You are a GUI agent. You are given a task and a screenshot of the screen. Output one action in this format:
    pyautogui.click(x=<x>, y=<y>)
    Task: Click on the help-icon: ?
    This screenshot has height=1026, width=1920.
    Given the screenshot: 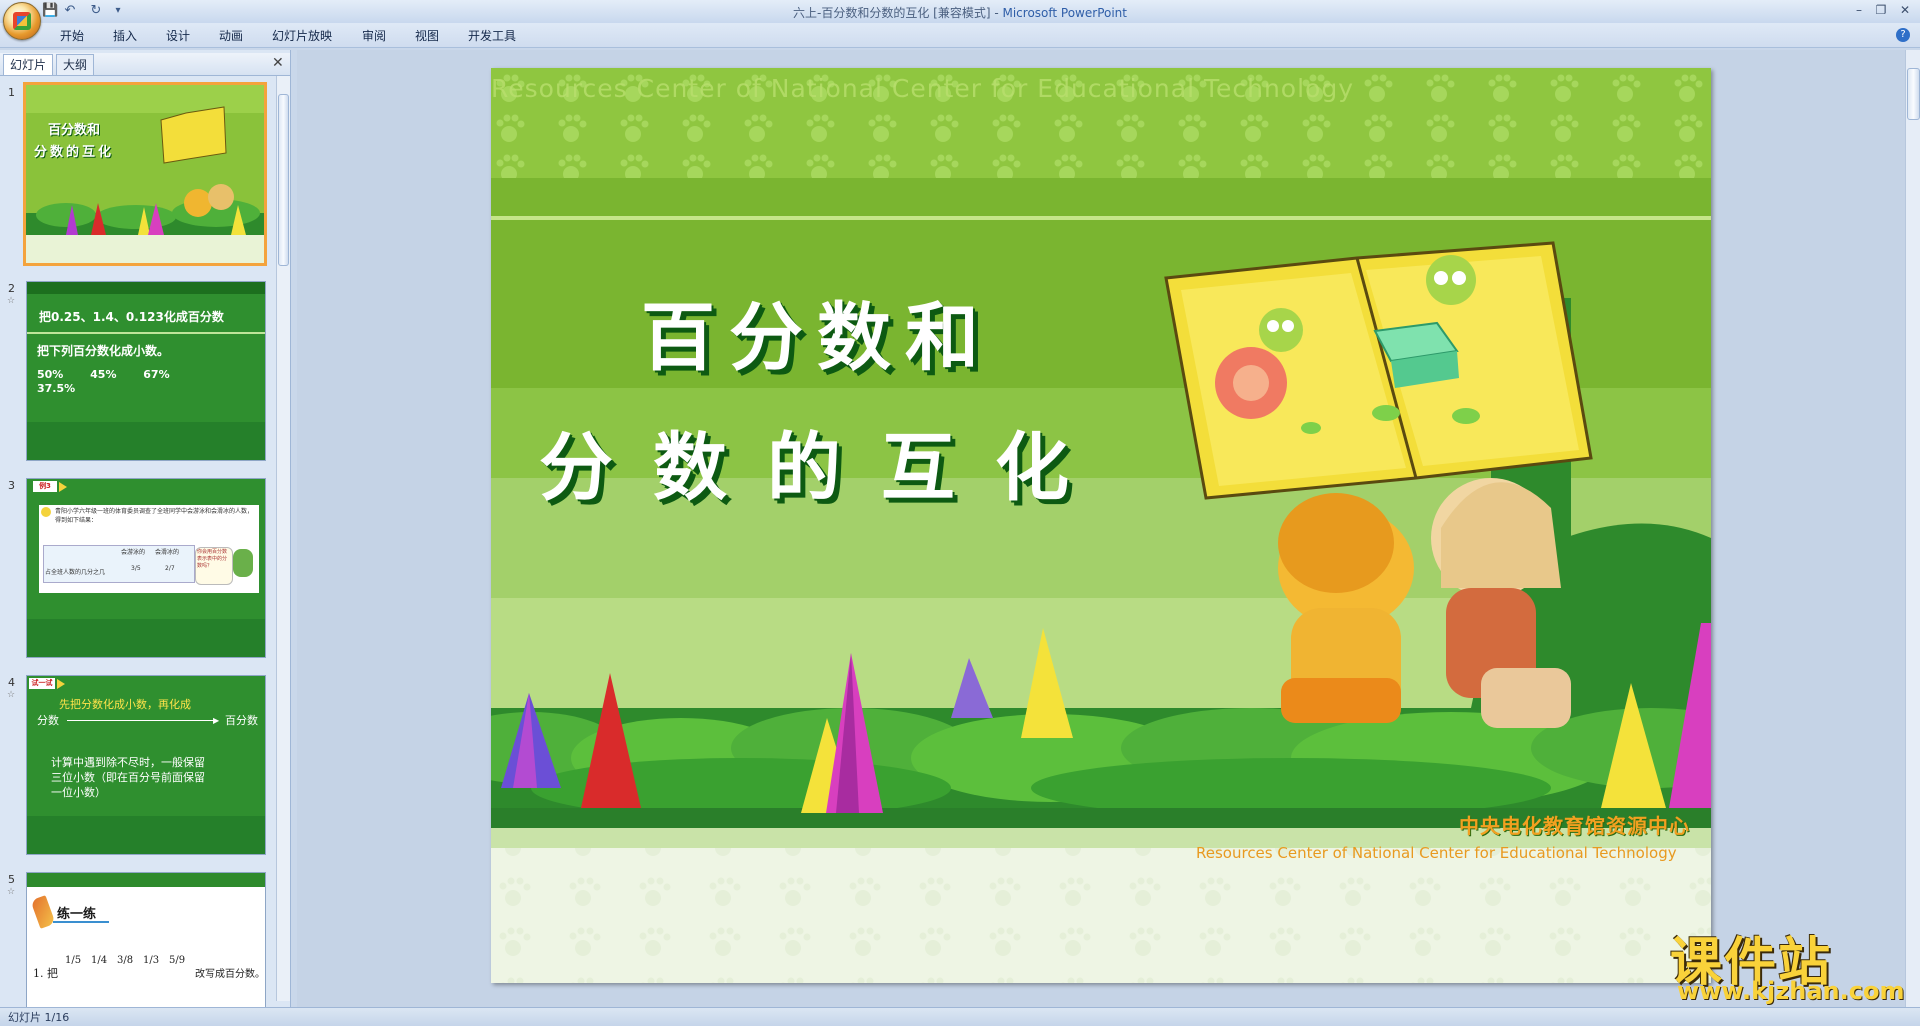 What is the action you would take?
    pyautogui.click(x=1903, y=35)
    